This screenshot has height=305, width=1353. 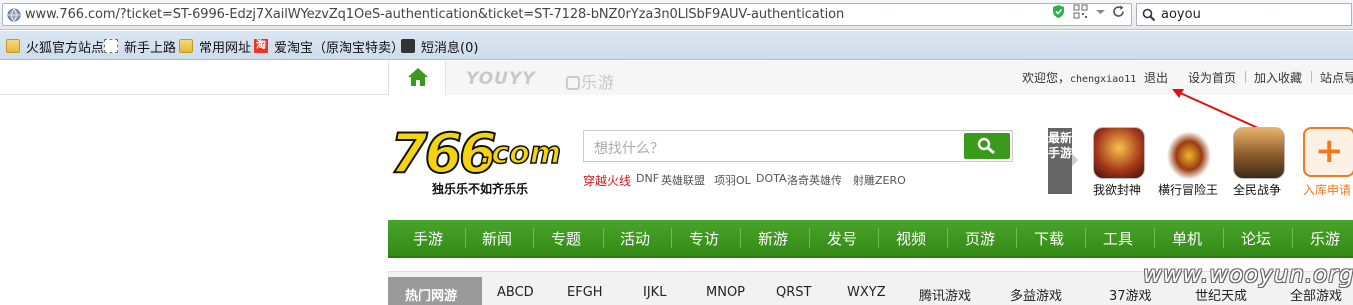 I want to click on bookmark-short-messages: 短消息(0), so click(x=440, y=46).